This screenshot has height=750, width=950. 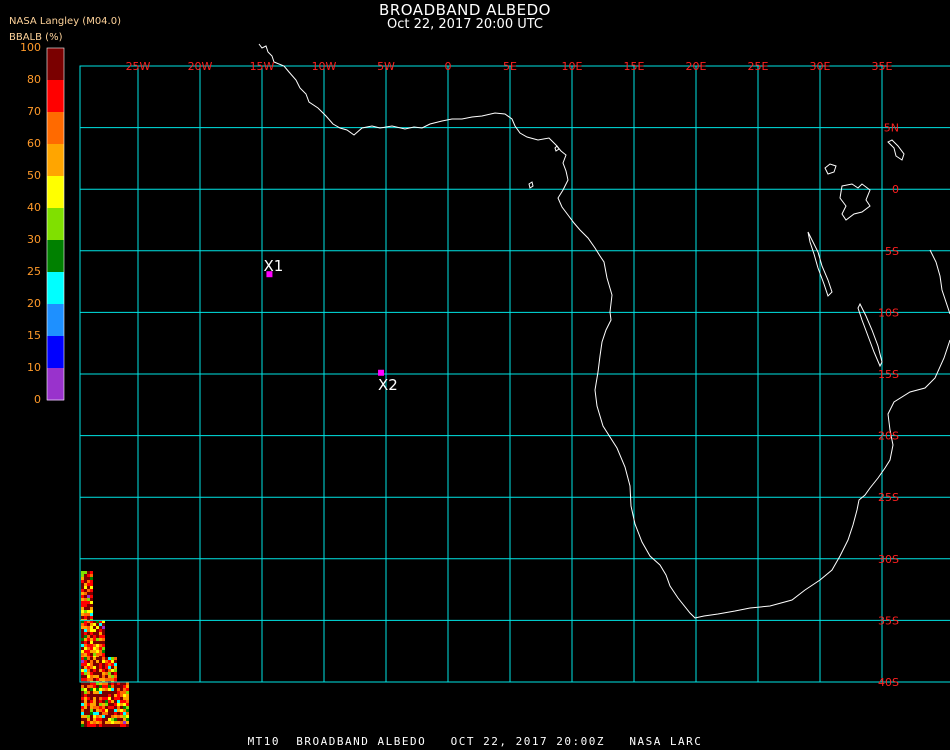 What do you see at coordinates (34, 335) in the screenshot?
I see `colorbar-tick-label: 15` at bounding box center [34, 335].